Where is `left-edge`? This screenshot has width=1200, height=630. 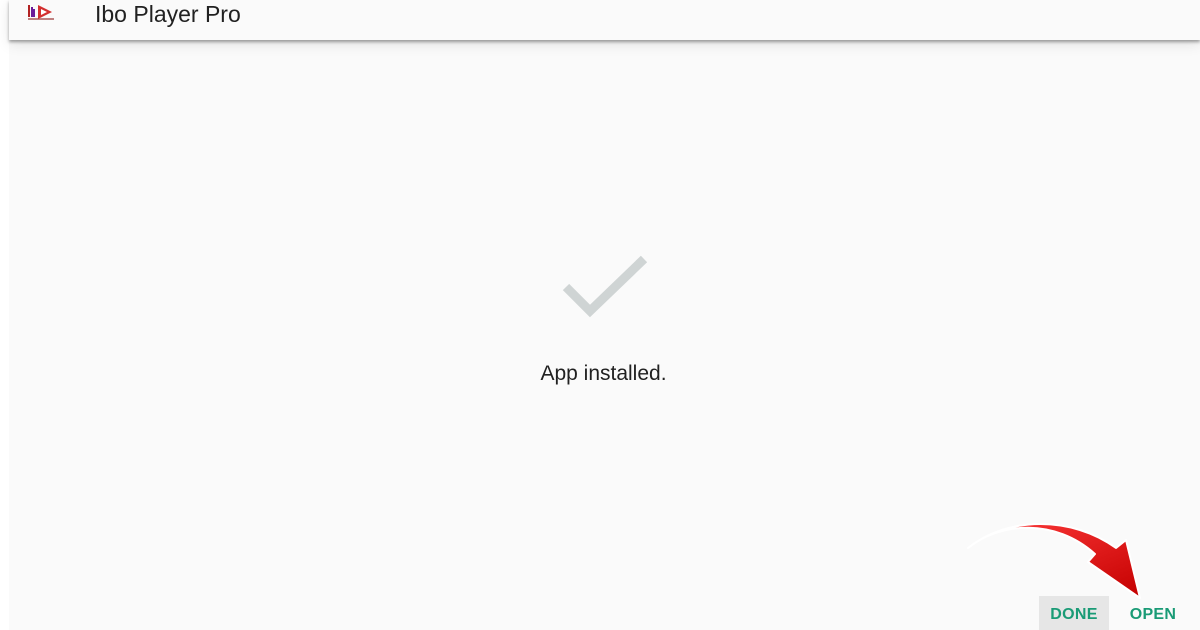
left-edge is located at coordinates (4, 315).